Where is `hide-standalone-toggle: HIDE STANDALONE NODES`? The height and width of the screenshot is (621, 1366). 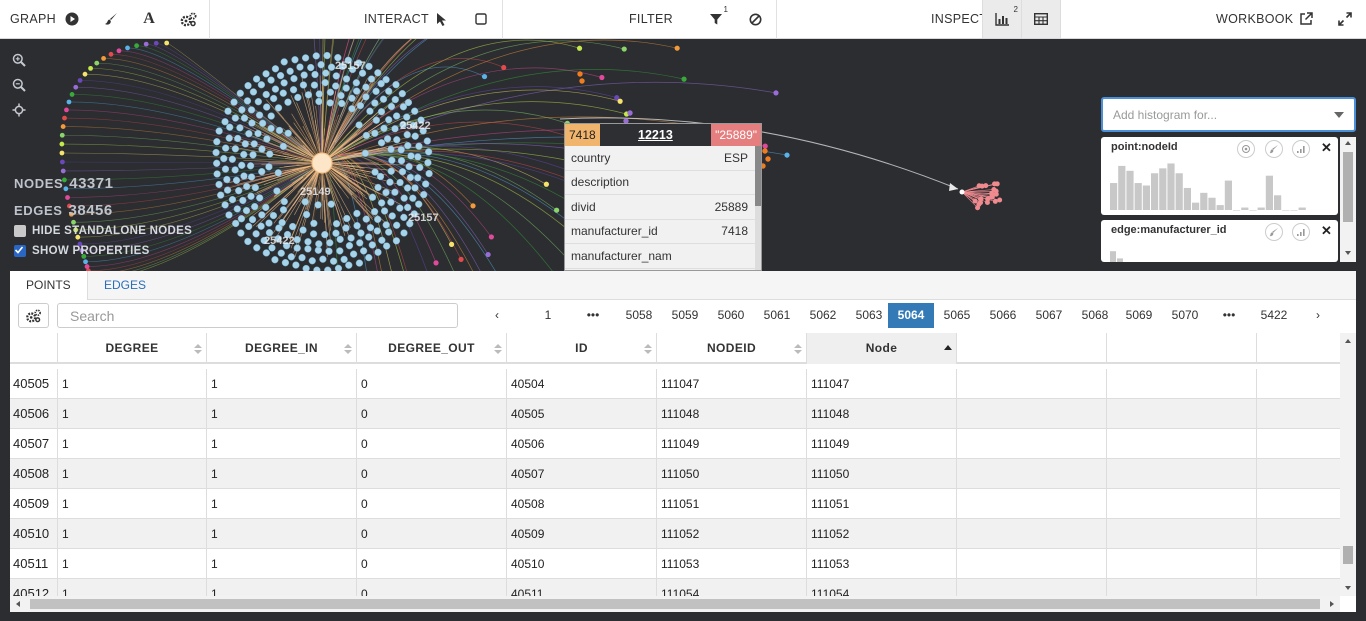
hide-standalone-toggle: HIDE STANDALONE NODES is located at coordinates (103, 231).